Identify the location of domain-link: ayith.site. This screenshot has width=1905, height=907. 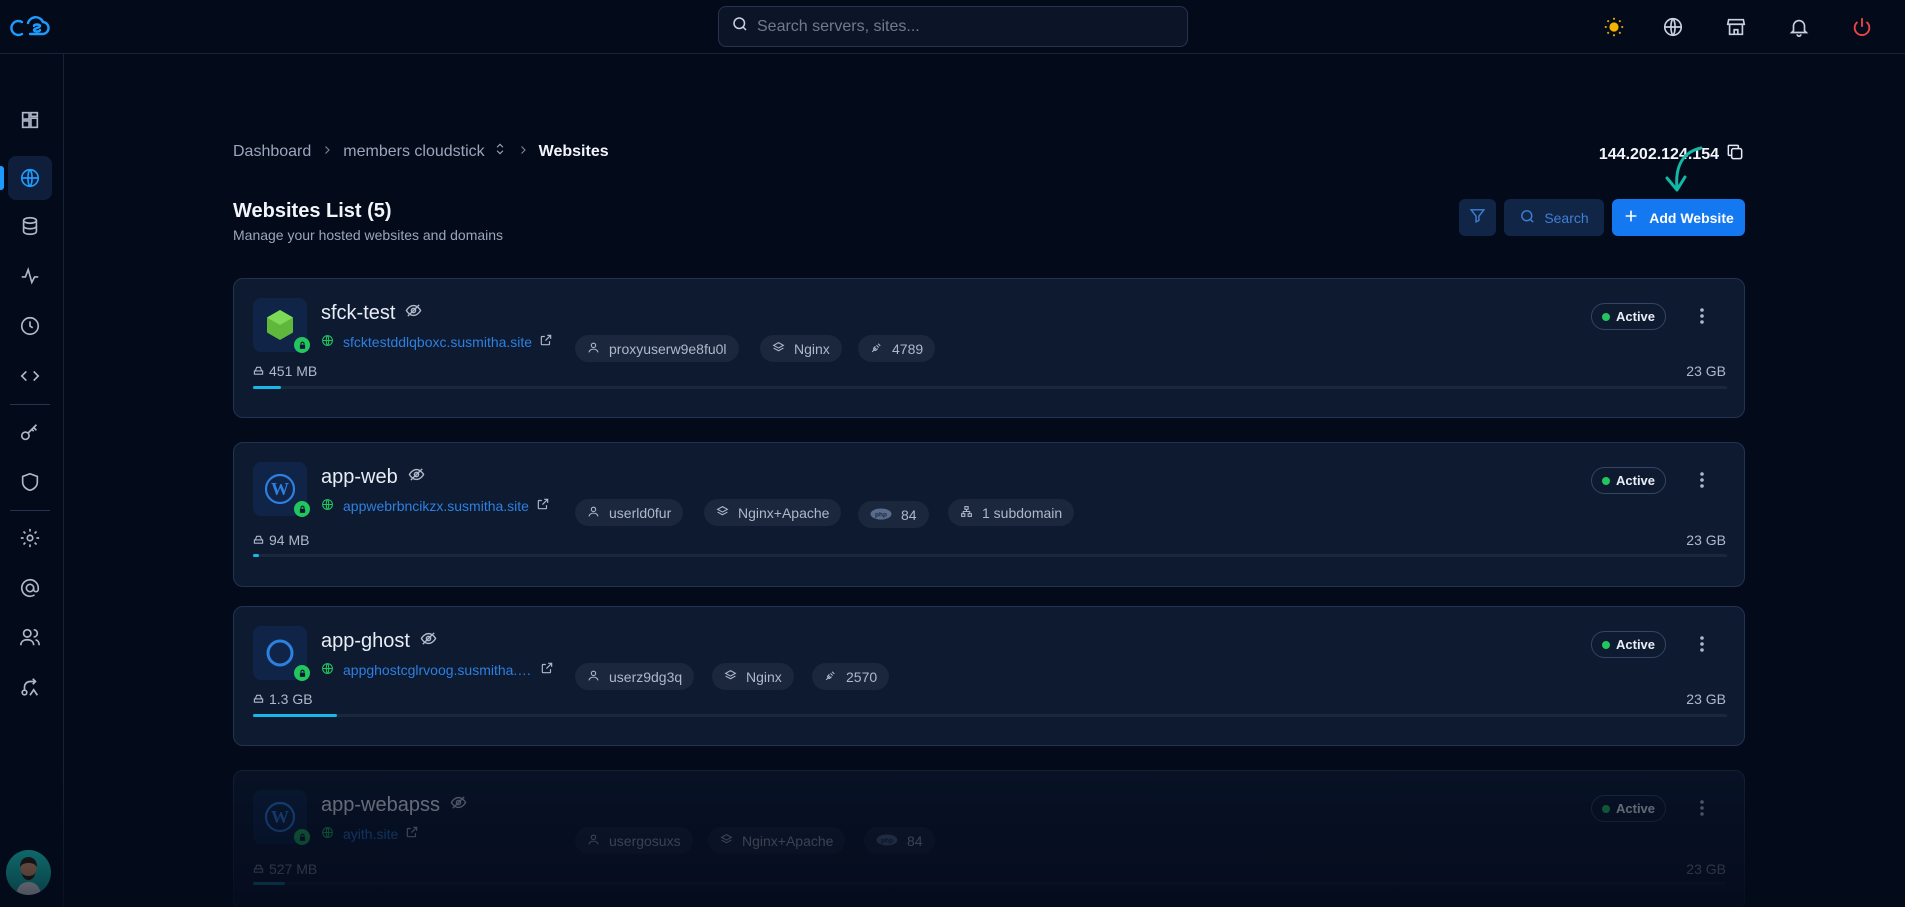
(370, 834).